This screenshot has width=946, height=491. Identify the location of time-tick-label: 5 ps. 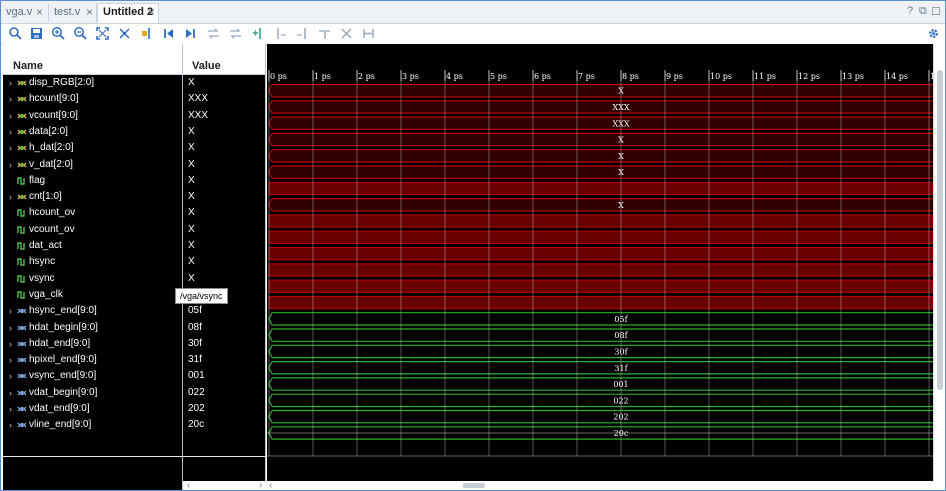
(498, 76).